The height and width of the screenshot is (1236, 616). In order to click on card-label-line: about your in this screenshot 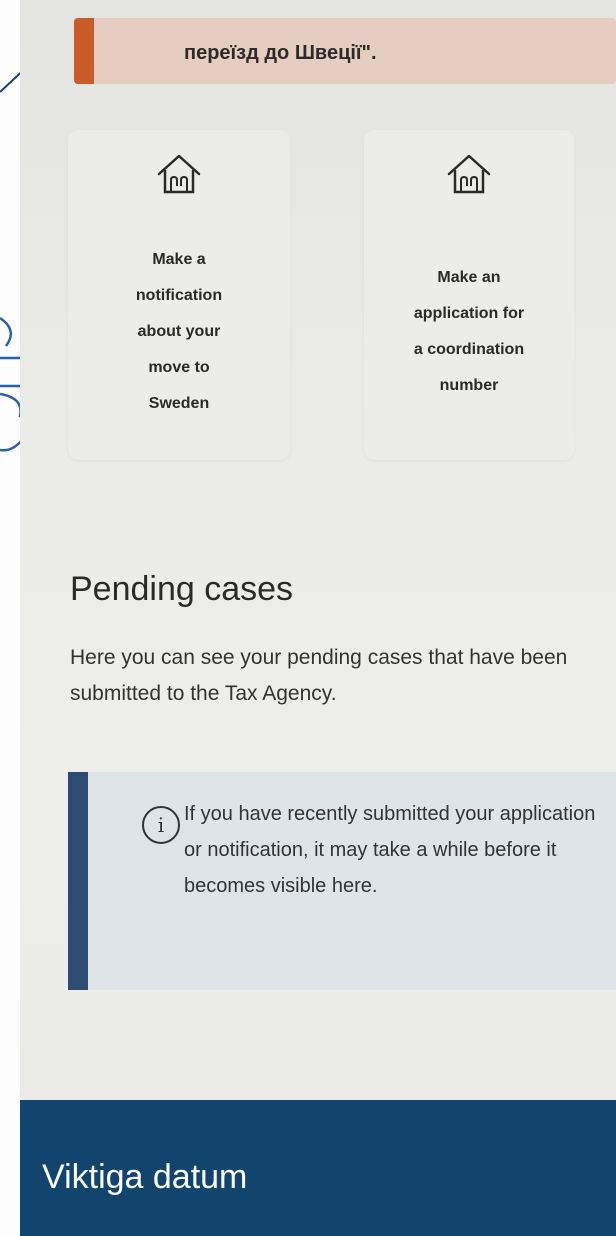, I will do `click(179, 331)`.